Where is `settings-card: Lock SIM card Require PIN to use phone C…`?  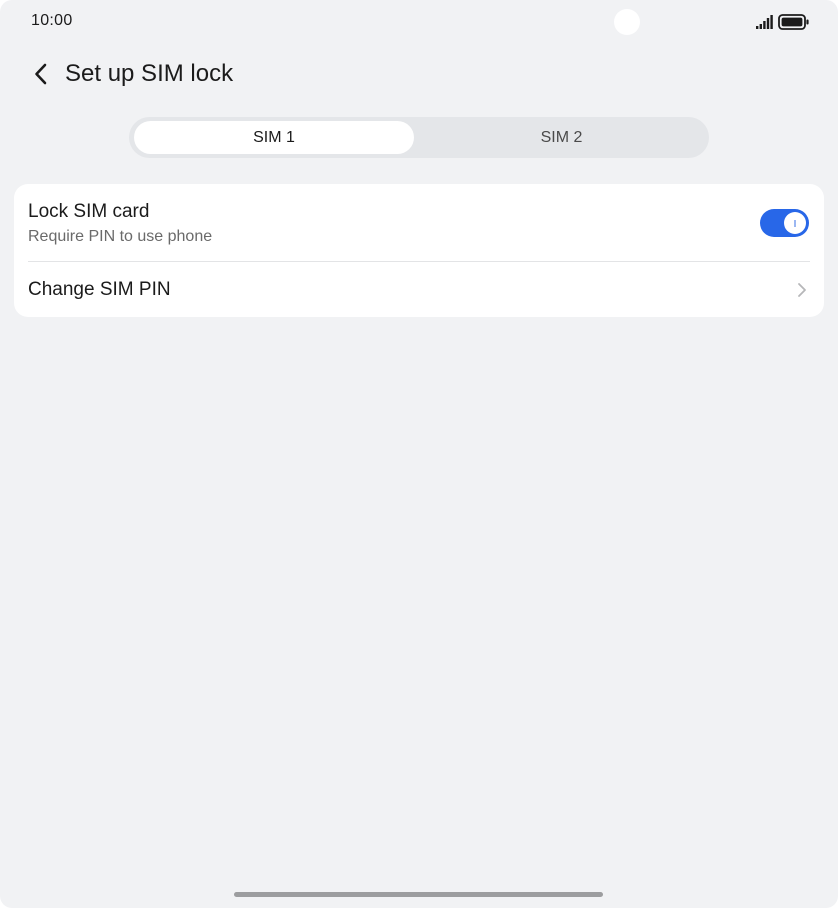
settings-card: Lock SIM card Require PIN to use phone C… is located at coordinates (419, 250).